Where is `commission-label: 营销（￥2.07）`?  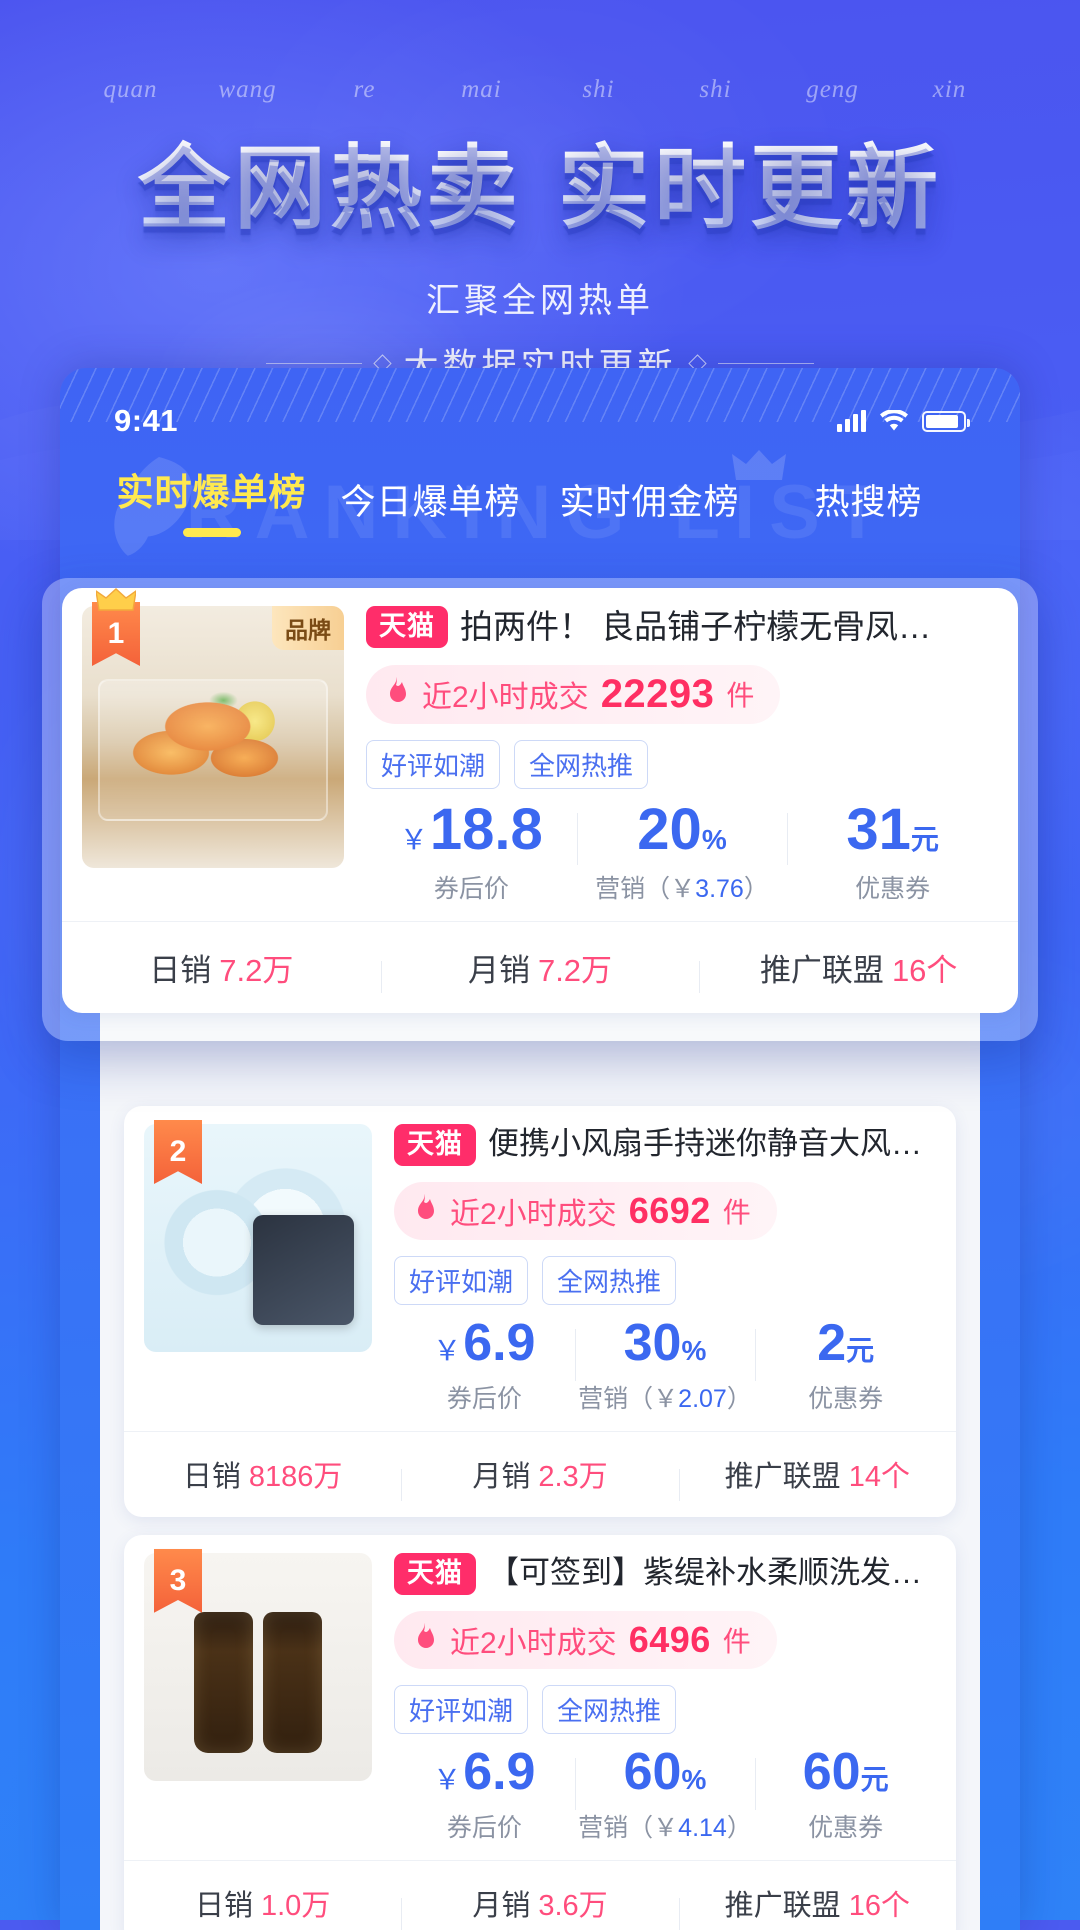
commission-label: 营销（￥2.07） is located at coordinates (665, 1397).